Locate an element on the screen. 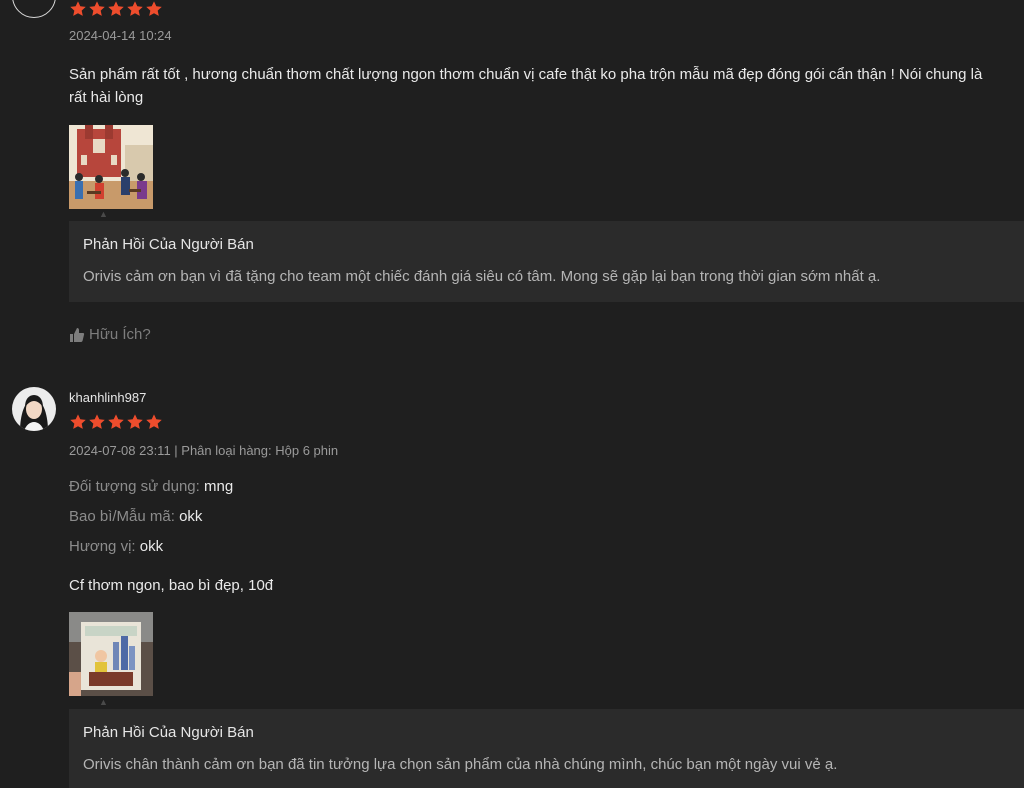  attribute-key: Hương vị: is located at coordinates (102, 546).